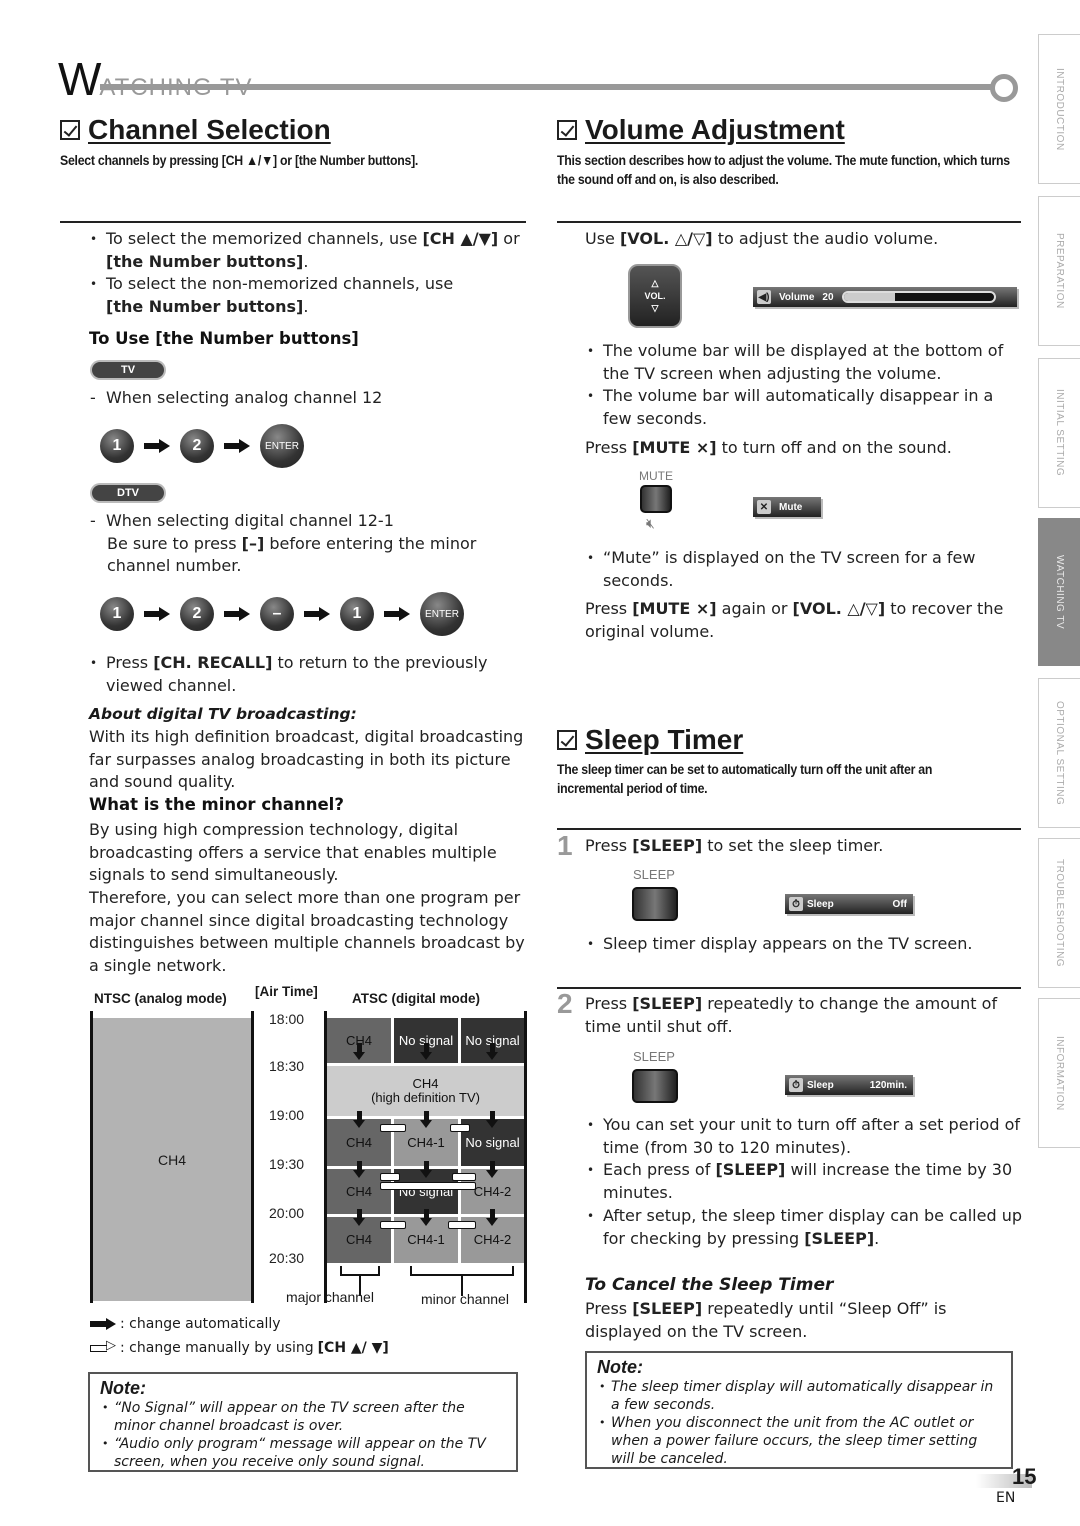  Describe the element at coordinates (869, 297) in the screenshot. I see `volume-bar-fill` at that location.